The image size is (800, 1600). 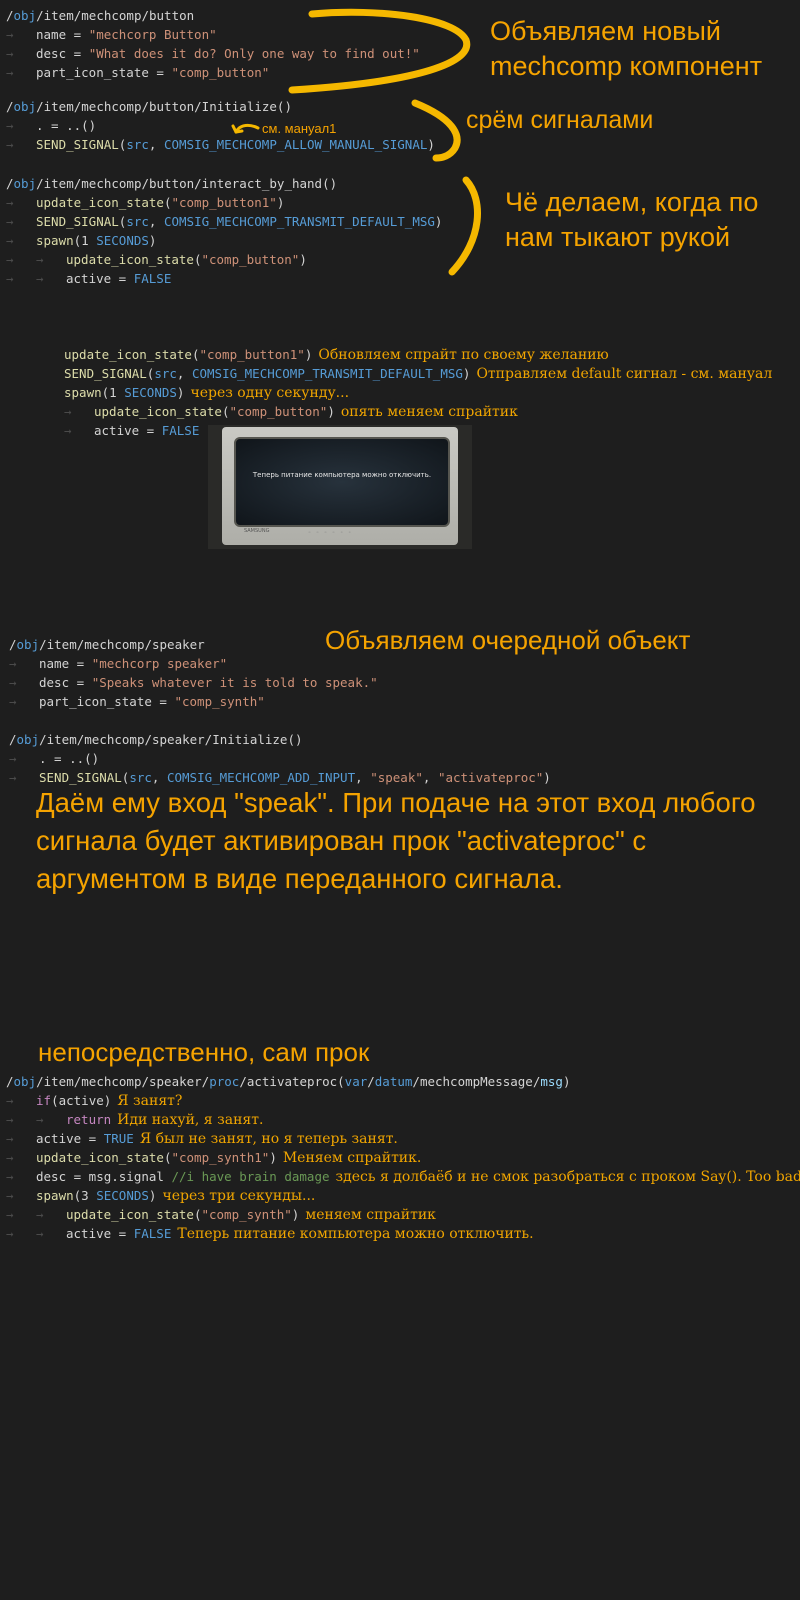 What do you see at coordinates (327, 373) in the screenshot?
I see `code-token: COMSIG_MECHCOMP_TRANSMIT_DEFAULT_MSG` at bounding box center [327, 373].